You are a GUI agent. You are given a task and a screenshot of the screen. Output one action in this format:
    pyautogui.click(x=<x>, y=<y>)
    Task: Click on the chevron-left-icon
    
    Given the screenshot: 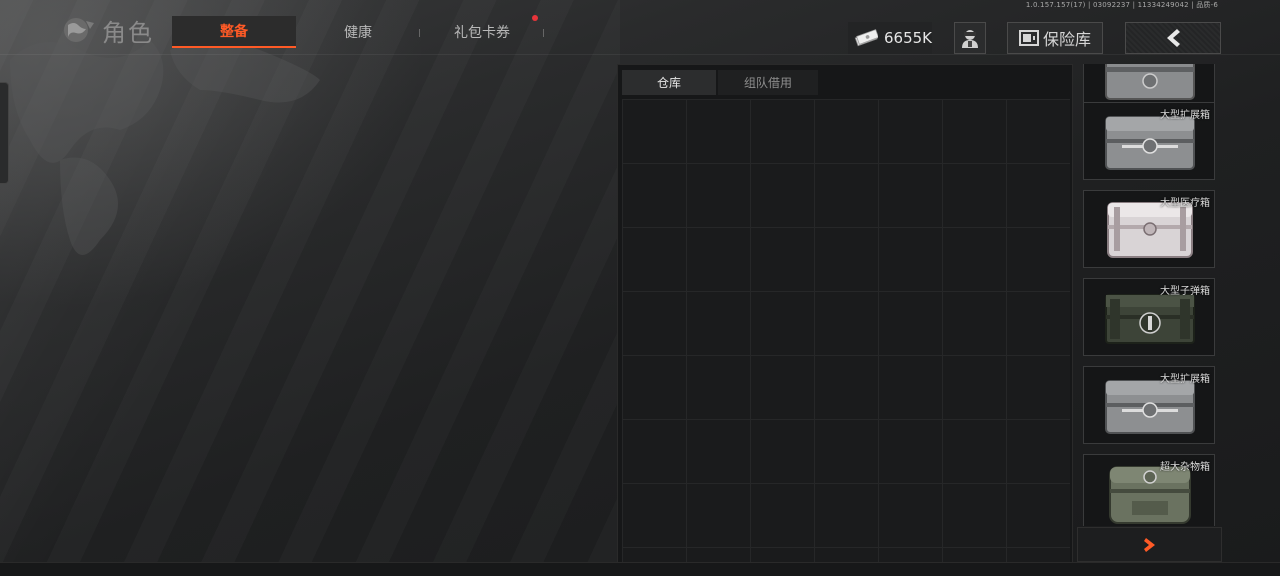 What is the action you would take?
    pyautogui.click(x=1173, y=38)
    